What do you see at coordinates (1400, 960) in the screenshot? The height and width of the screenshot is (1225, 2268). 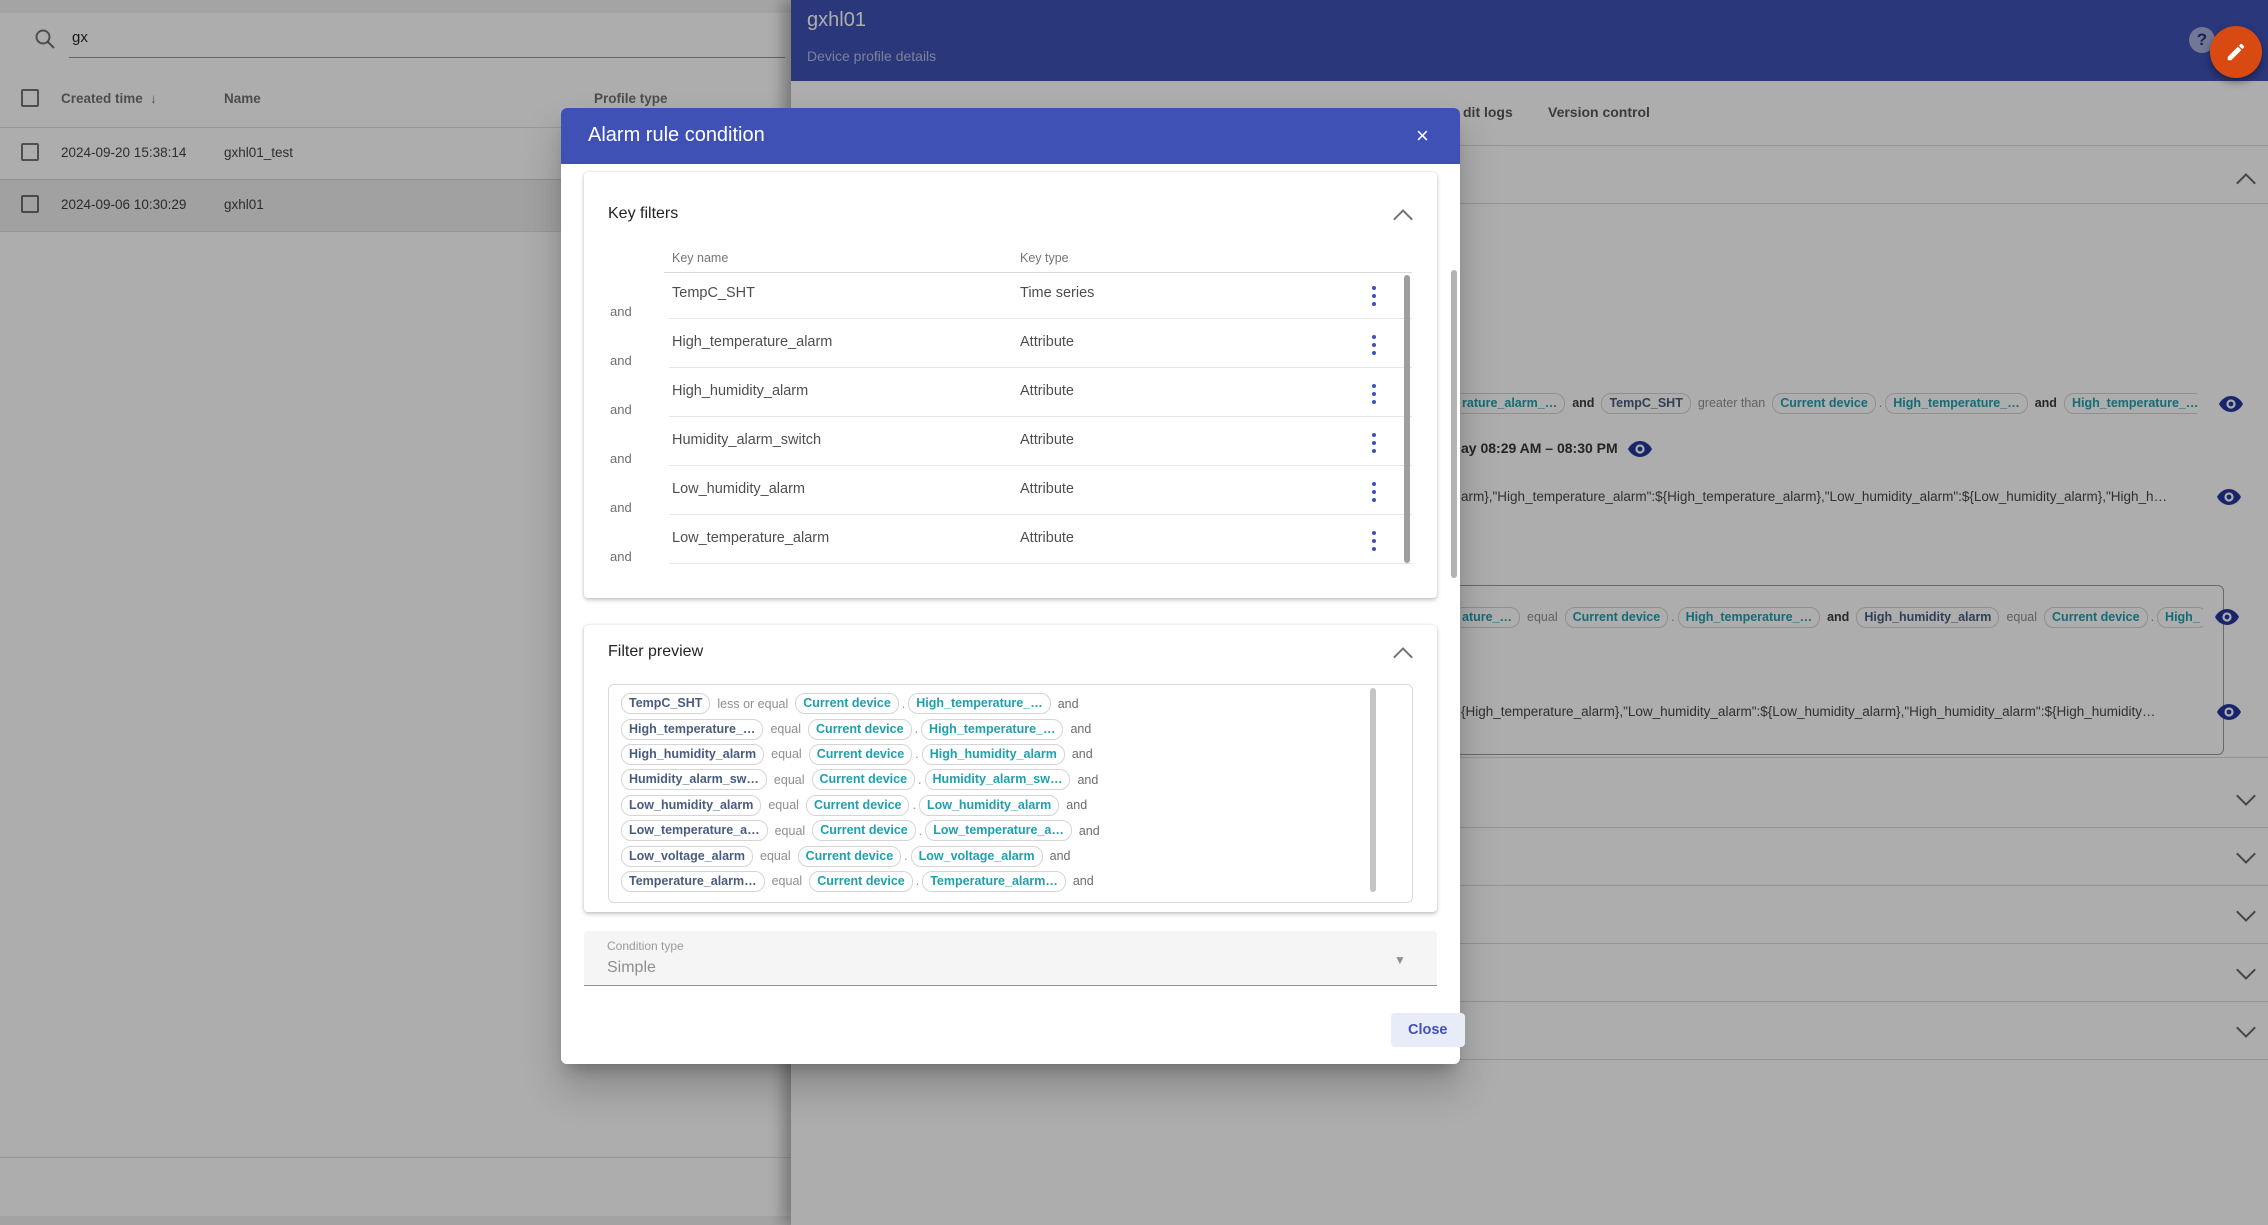 I see `dropdown-arrow-icon: ▼` at bounding box center [1400, 960].